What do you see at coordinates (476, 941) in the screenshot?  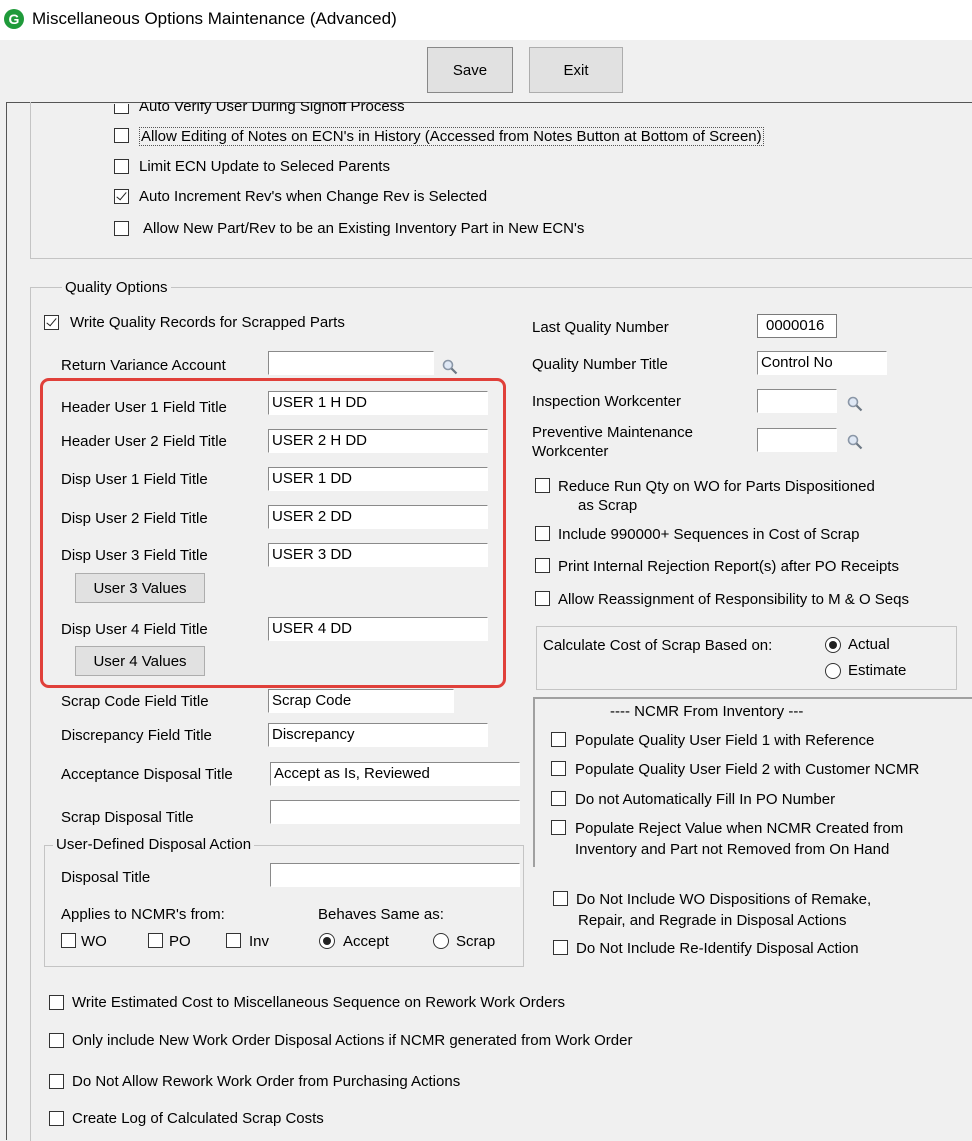 I see `behaves-scrap-label: Scrap` at bounding box center [476, 941].